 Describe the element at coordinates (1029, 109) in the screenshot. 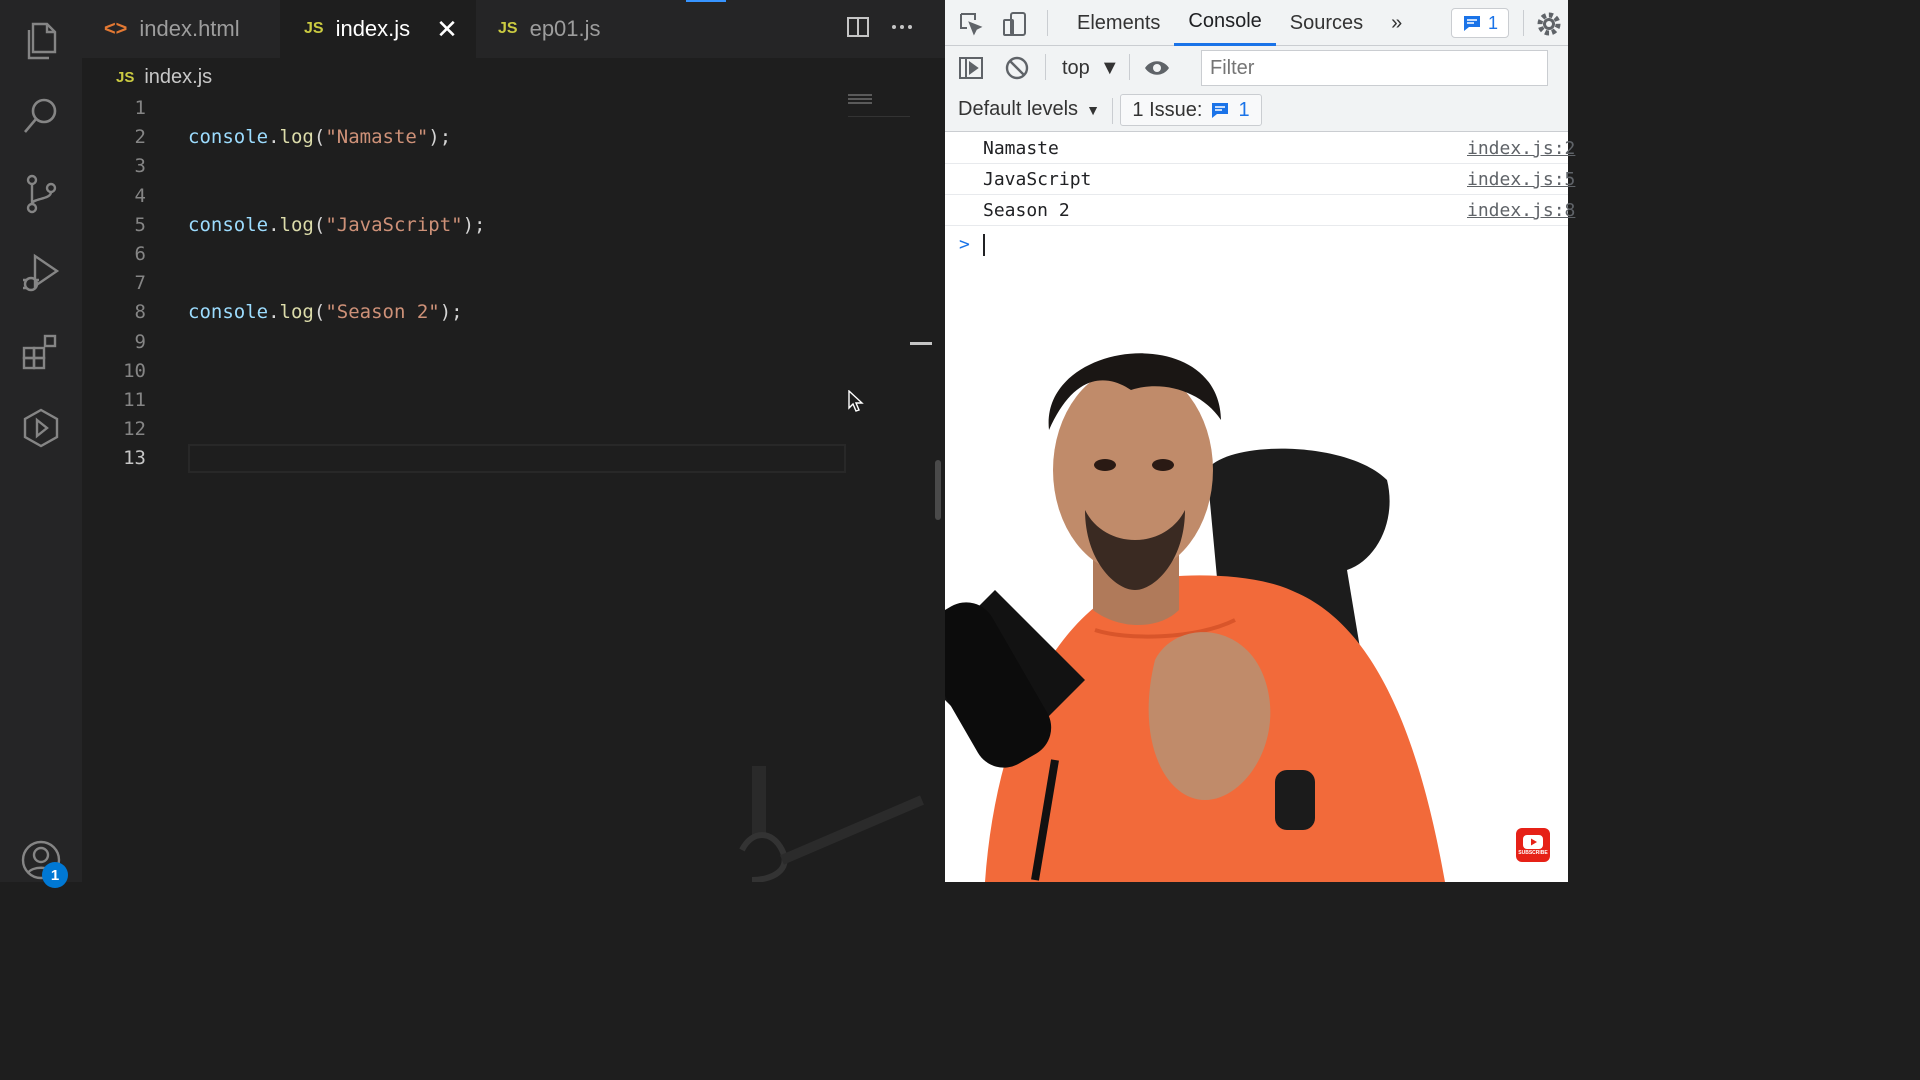

I see `log-levels-dropdown: Default levels ▼` at that location.